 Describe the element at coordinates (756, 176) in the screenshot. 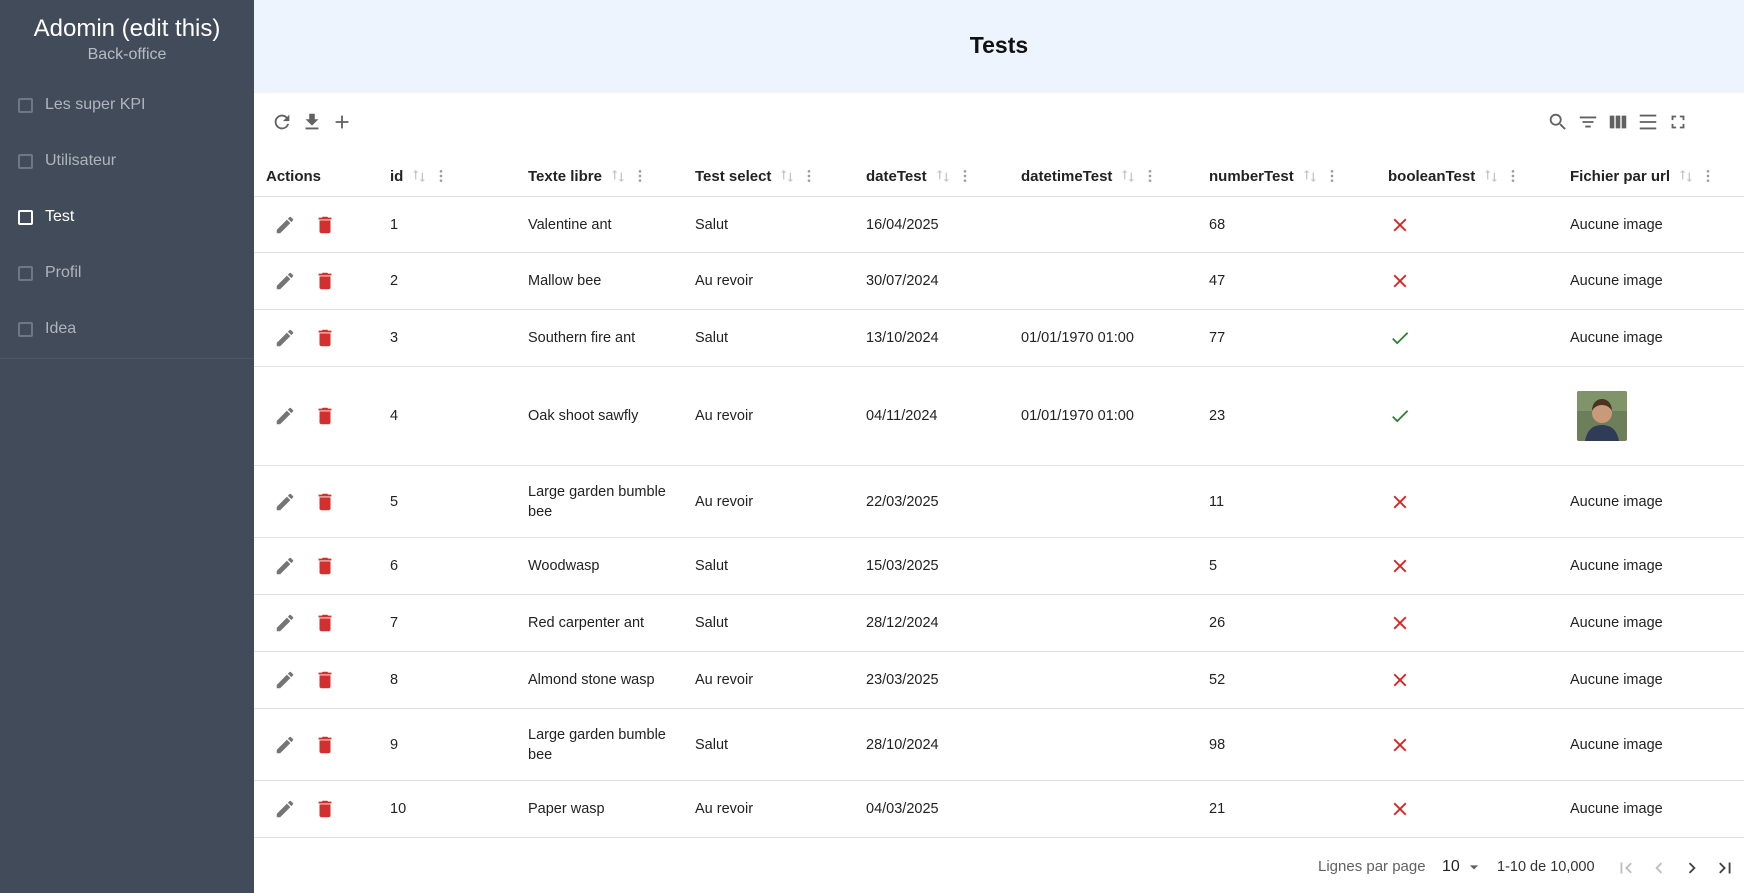

I see `column-header-test-select: Test select` at that location.